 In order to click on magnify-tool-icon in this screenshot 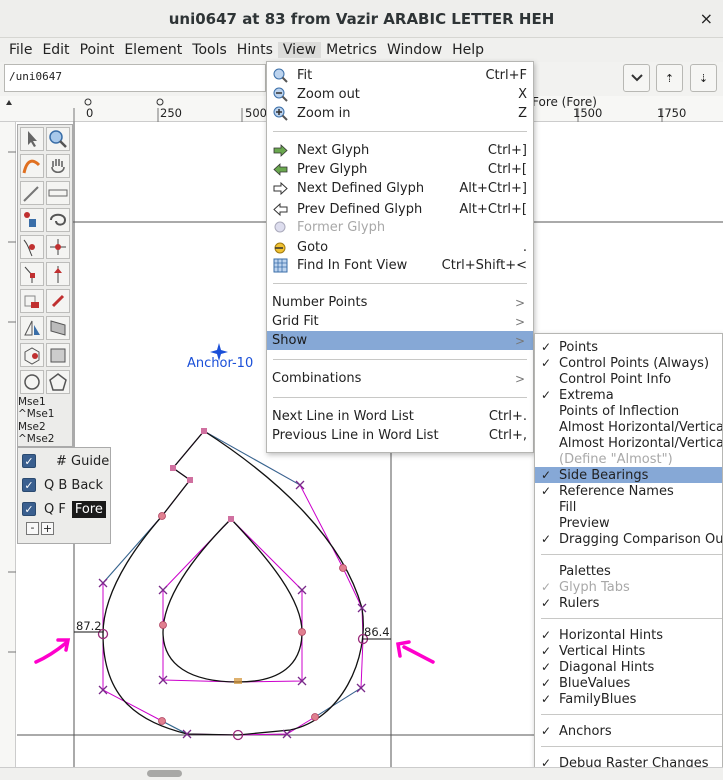, I will do `click(58, 139)`.